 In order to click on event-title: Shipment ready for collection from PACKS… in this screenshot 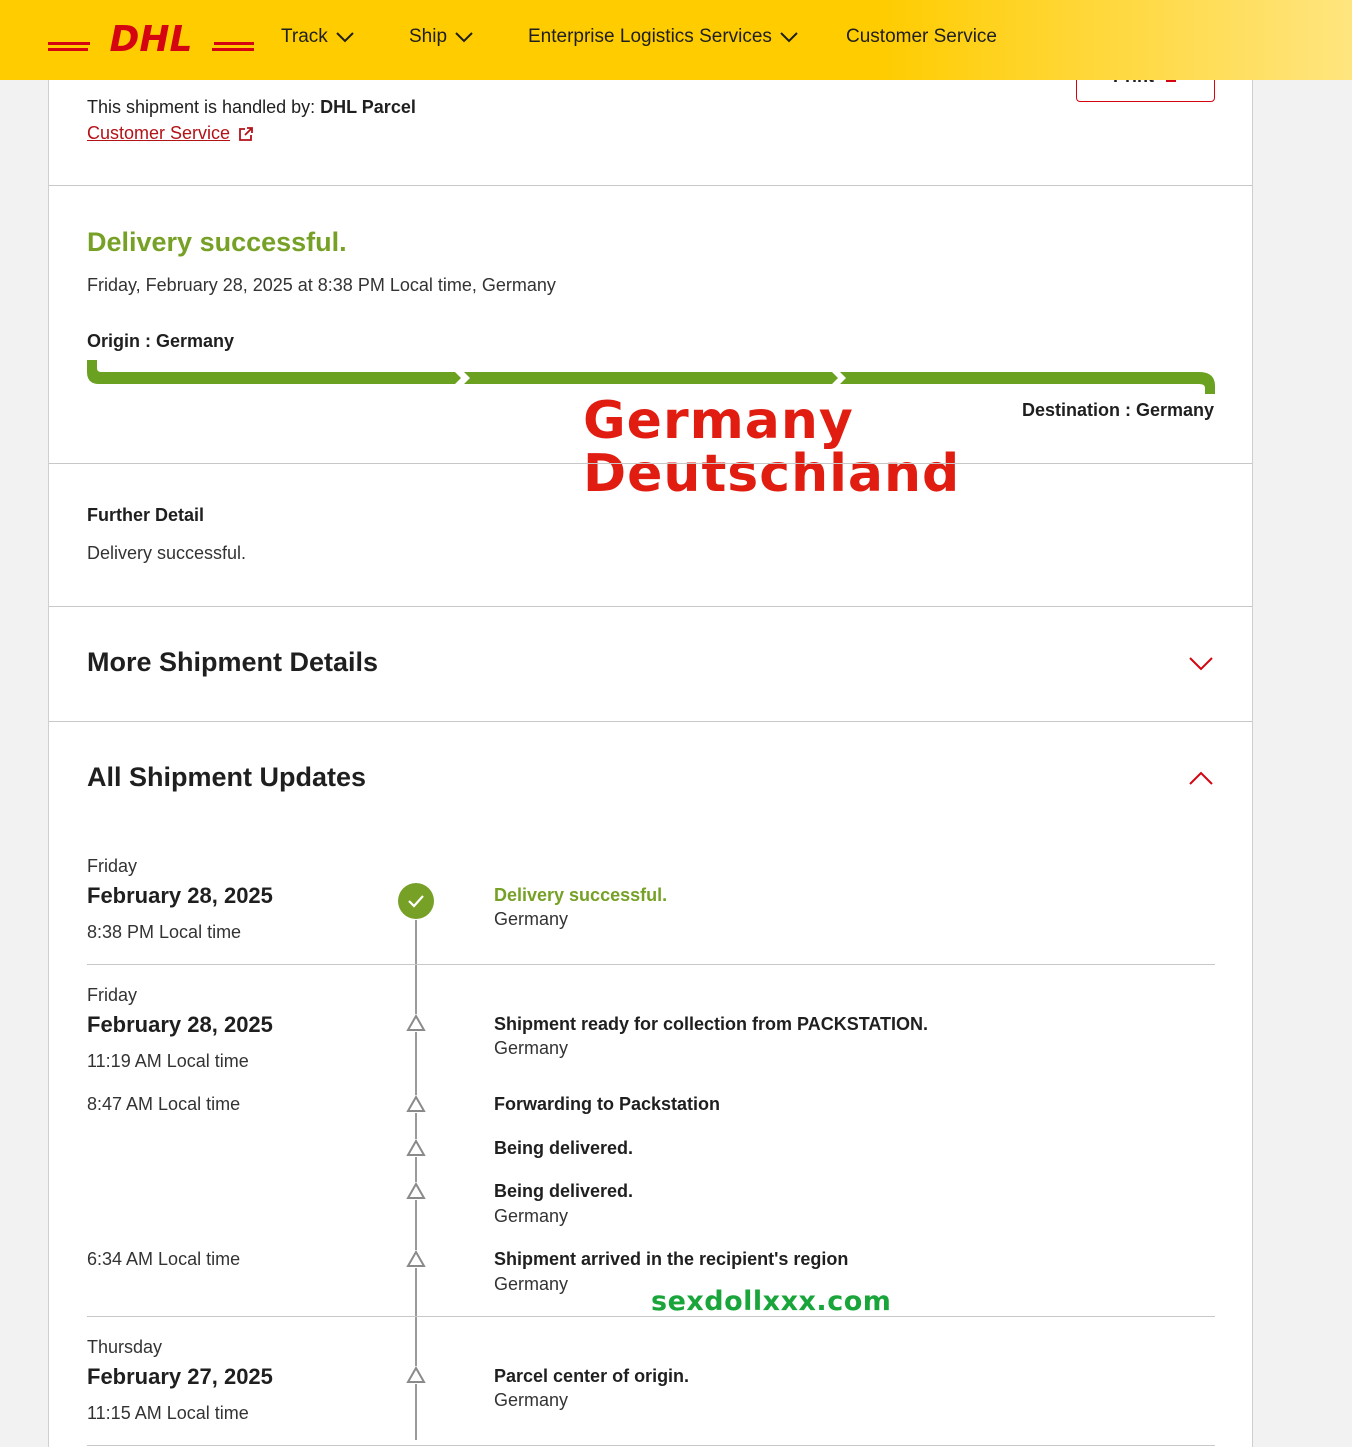, I will do `click(711, 1024)`.